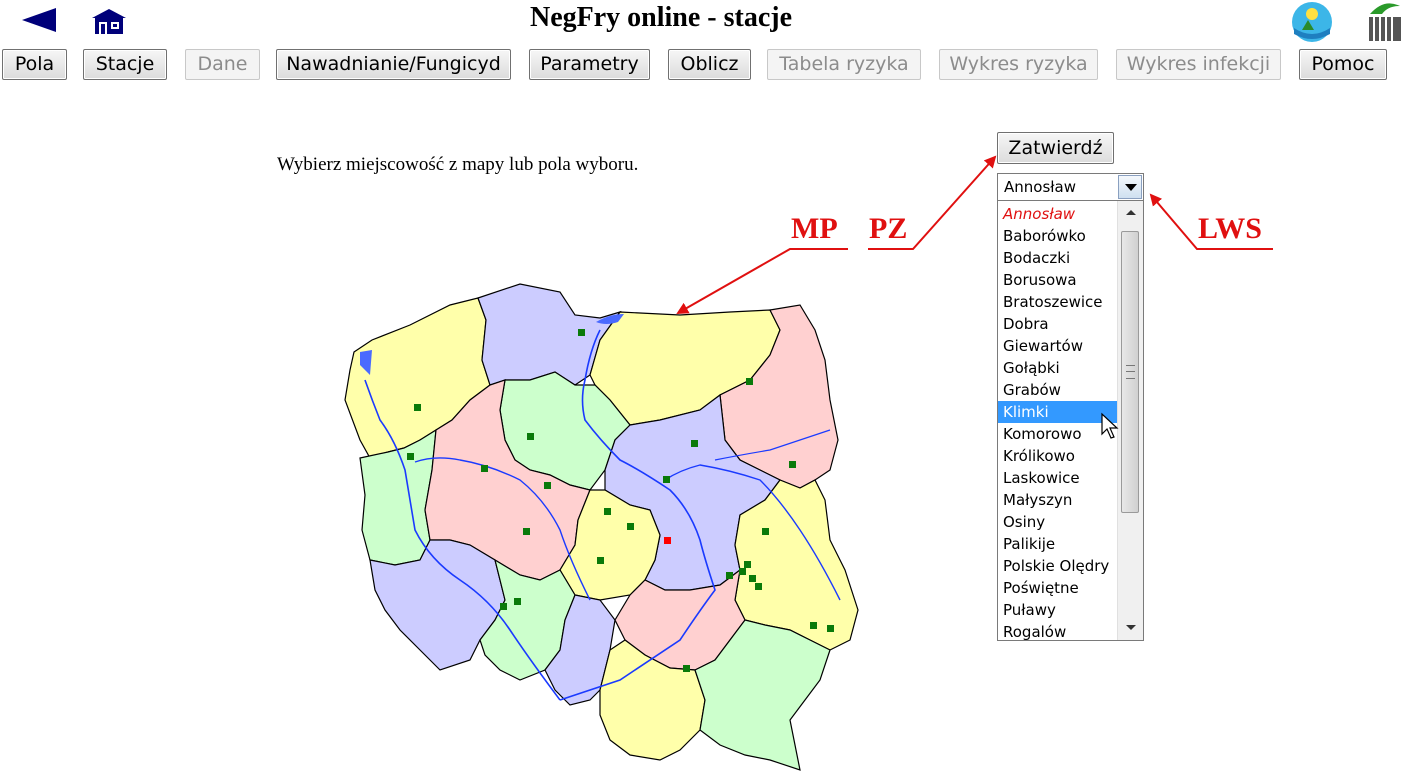 The height and width of the screenshot is (772, 1402). What do you see at coordinates (888, 228) in the screenshot?
I see `annotation-label-pz: PZ` at bounding box center [888, 228].